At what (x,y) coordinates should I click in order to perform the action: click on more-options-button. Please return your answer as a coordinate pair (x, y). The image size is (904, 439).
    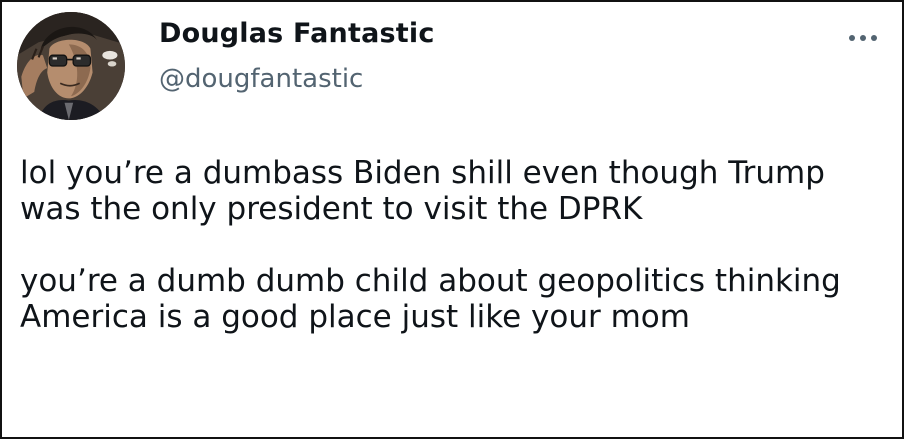
    Looking at the image, I should click on (863, 38).